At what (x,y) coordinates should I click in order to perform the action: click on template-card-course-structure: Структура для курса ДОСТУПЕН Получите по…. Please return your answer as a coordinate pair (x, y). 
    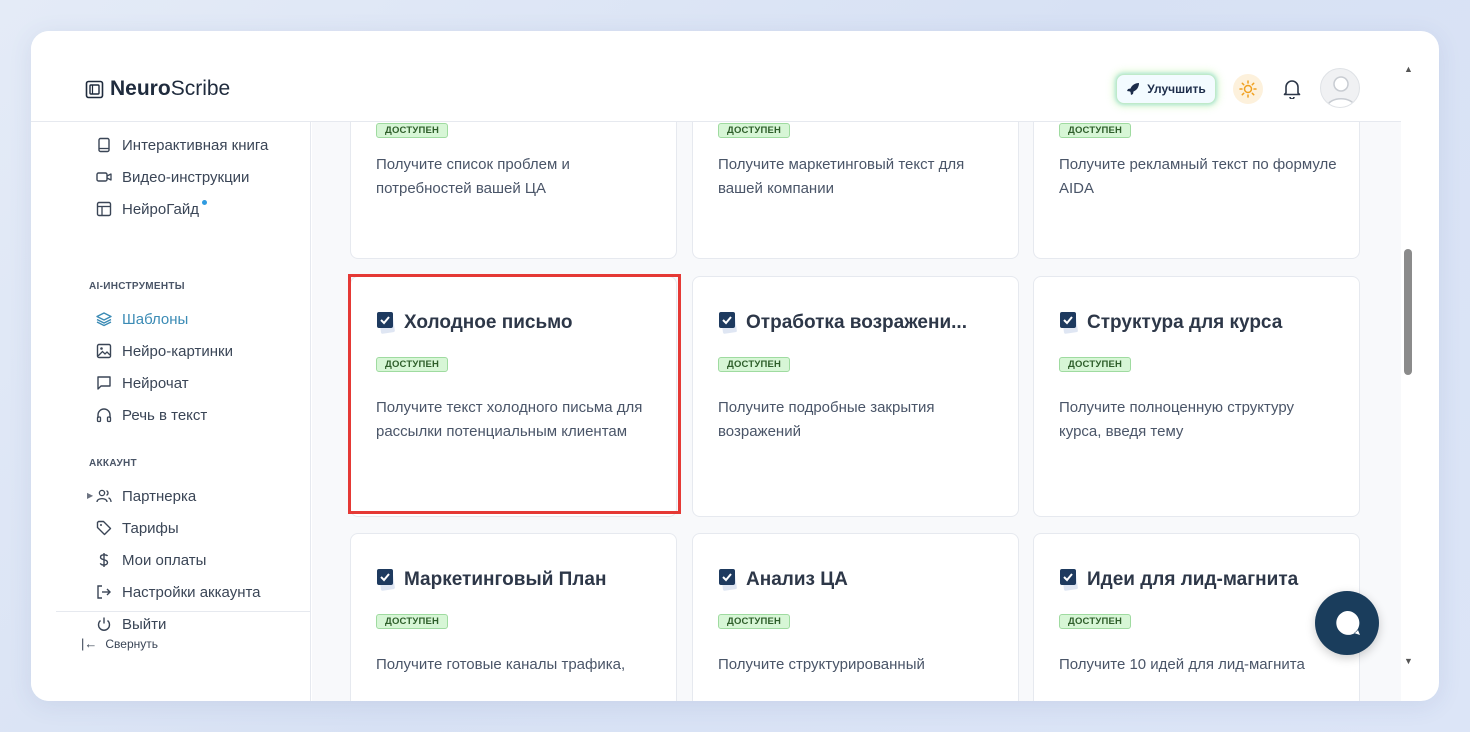
    Looking at the image, I should click on (1196, 396).